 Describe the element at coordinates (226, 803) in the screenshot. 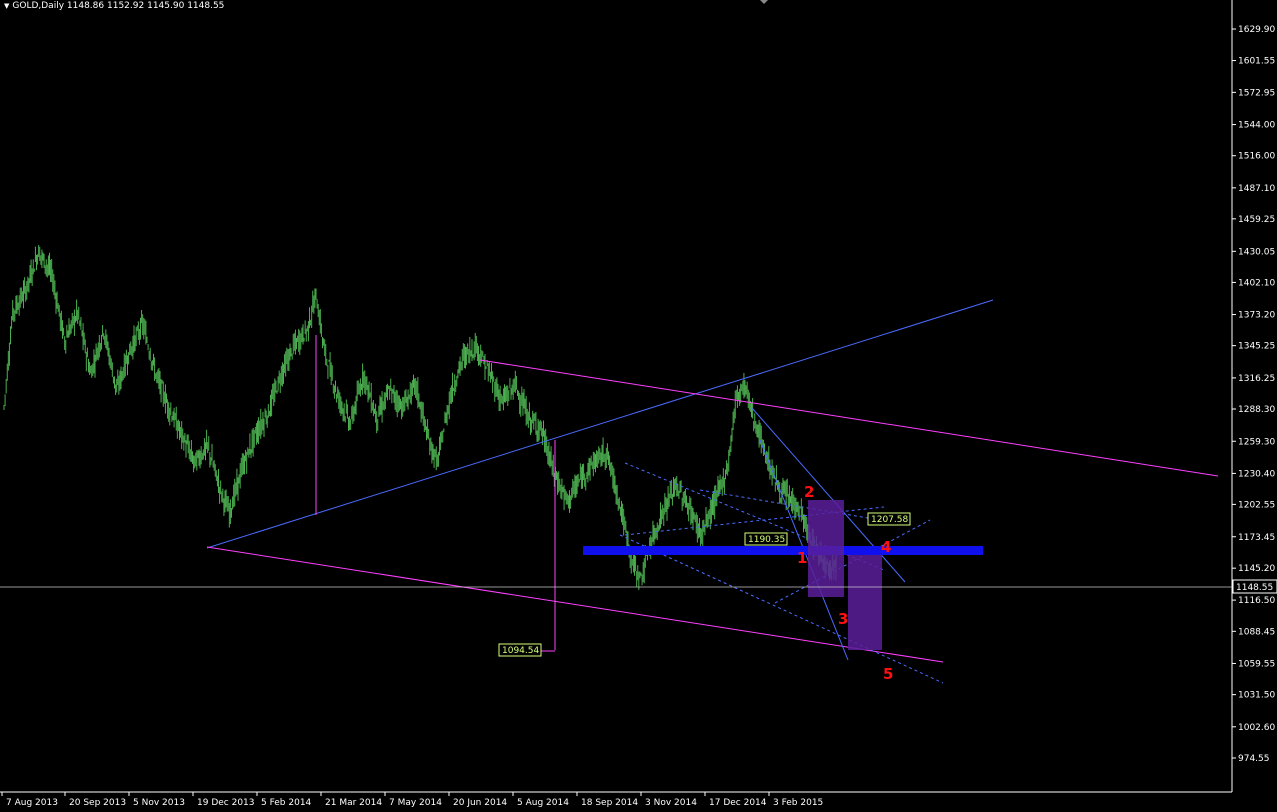

I see `x-tick-label: 19 Dec 2013` at that location.